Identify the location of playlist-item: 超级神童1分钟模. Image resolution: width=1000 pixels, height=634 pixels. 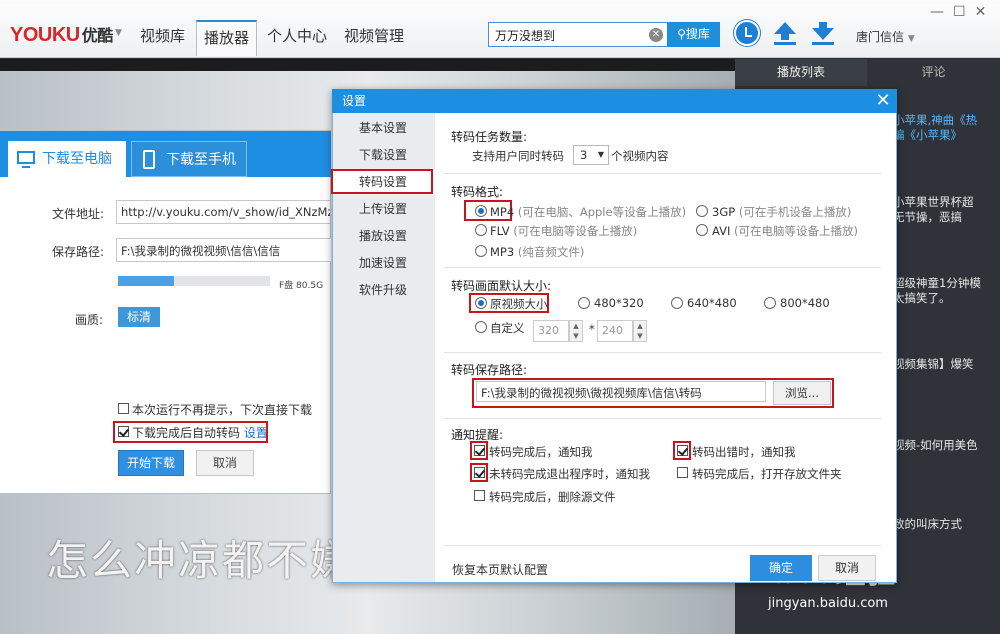
(946, 283).